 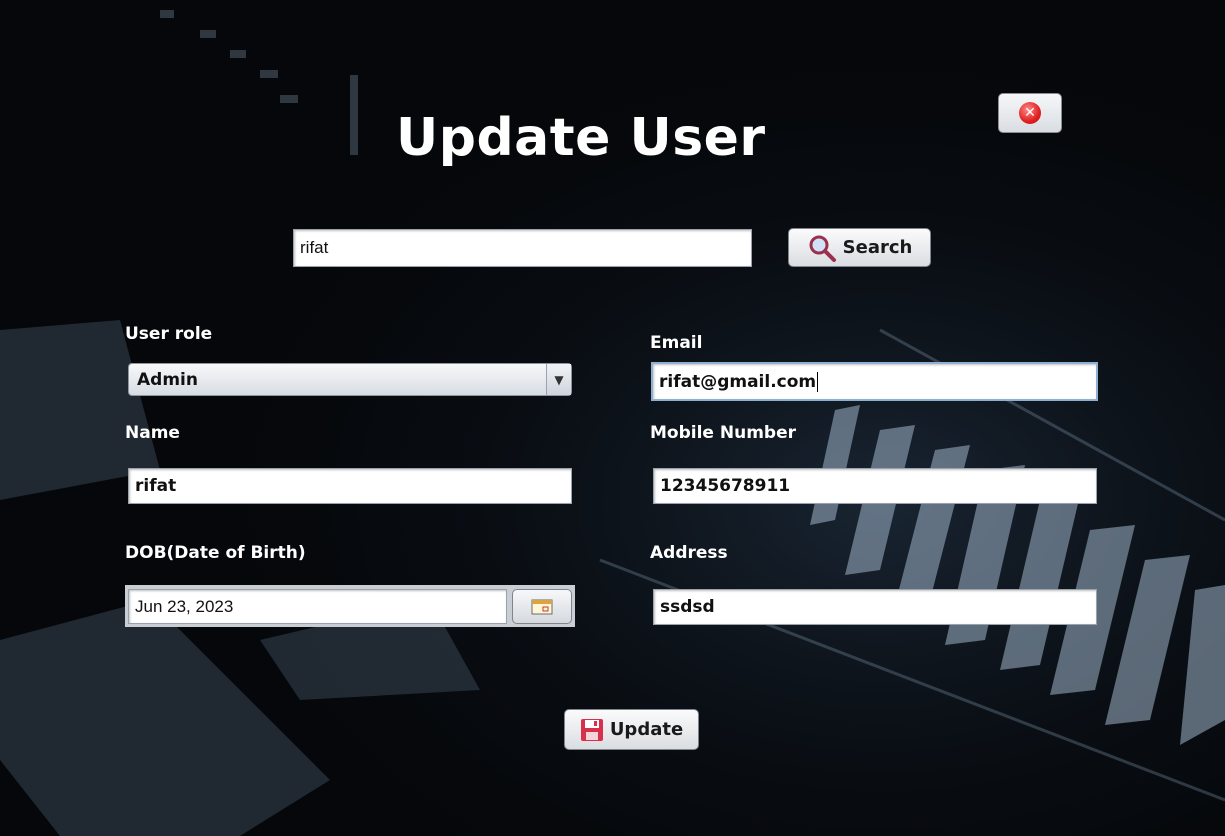 What do you see at coordinates (591, 729) in the screenshot?
I see `floppy-disk-icon` at bounding box center [591, 729].